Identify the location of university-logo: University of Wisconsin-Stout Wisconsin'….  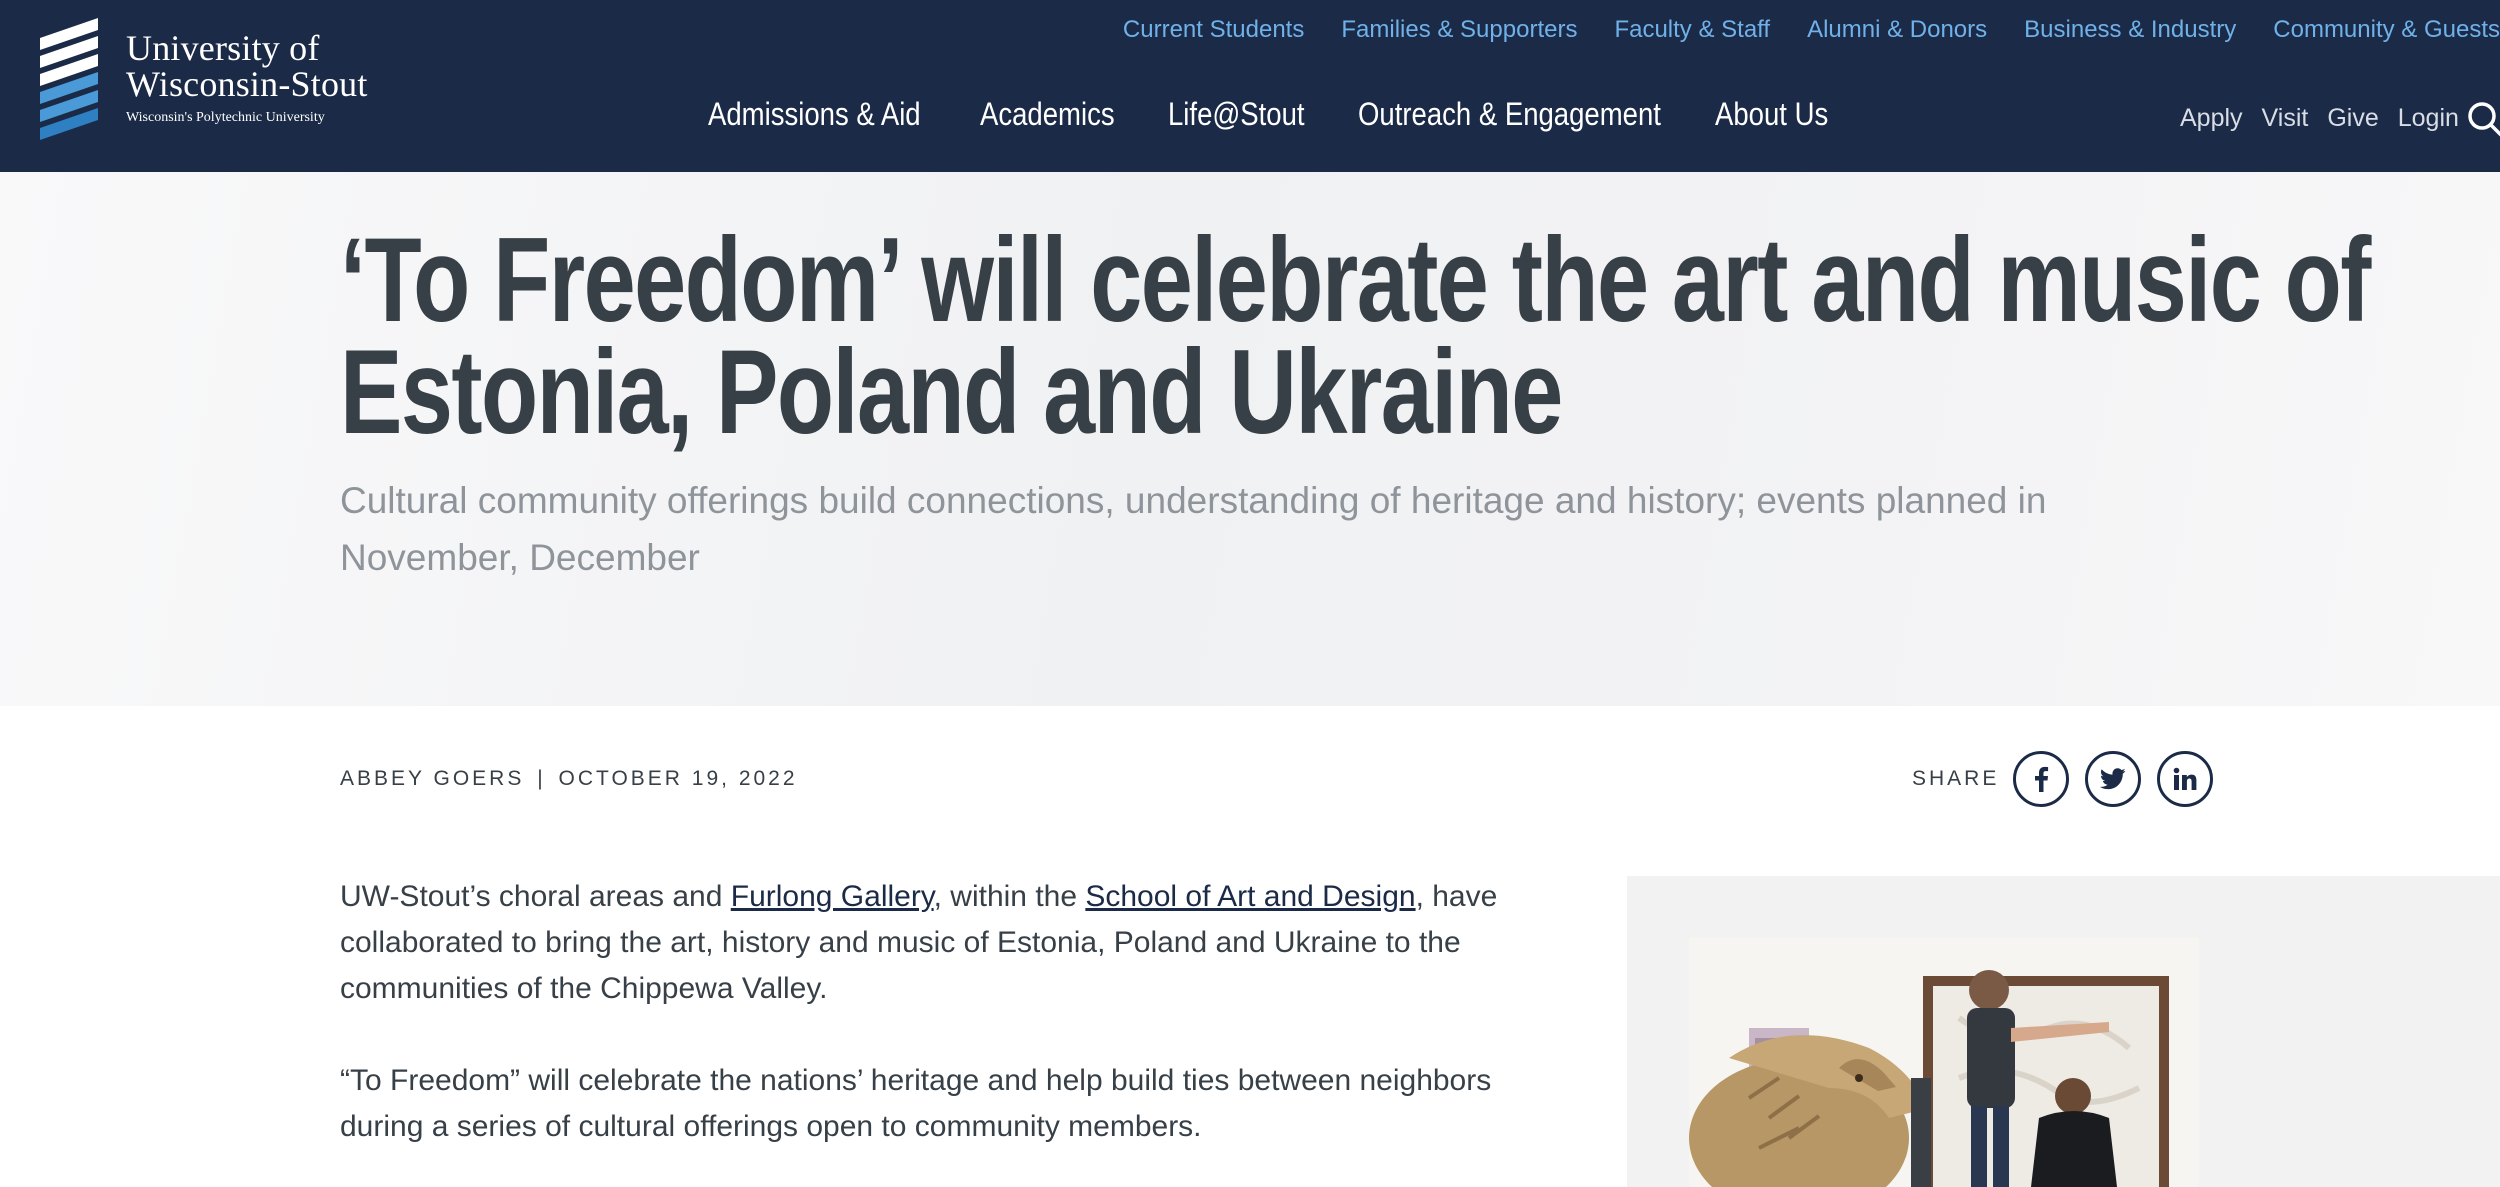
(202, 78).